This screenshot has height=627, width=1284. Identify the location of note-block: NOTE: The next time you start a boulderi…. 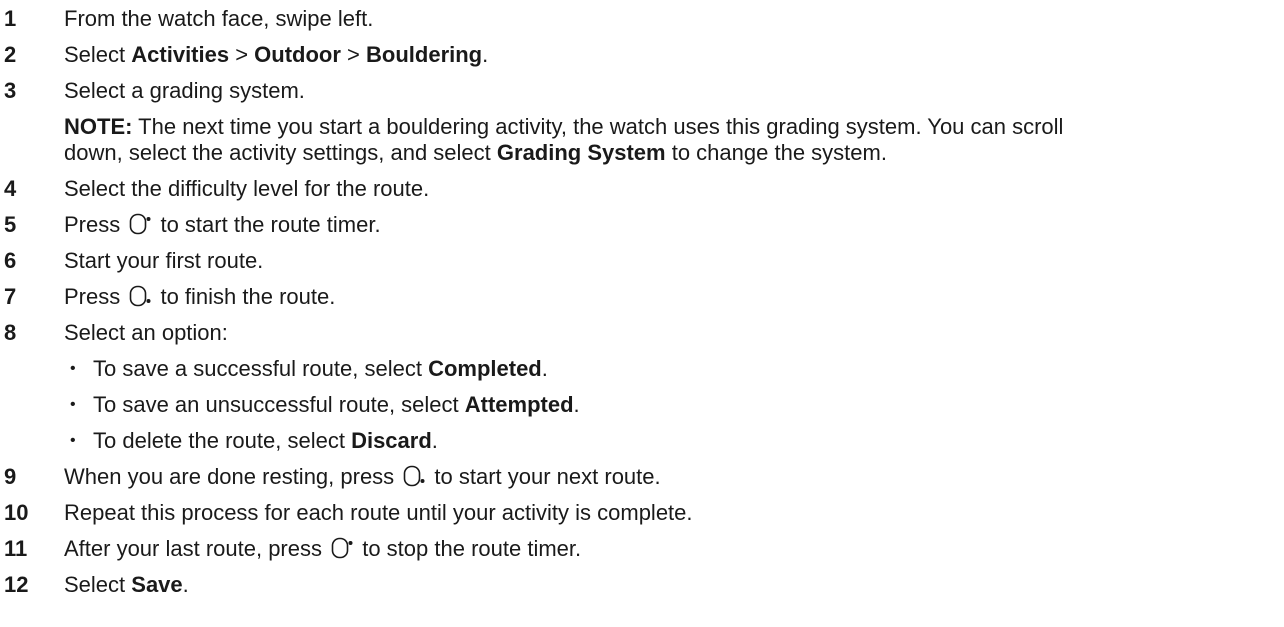
(672, 140).